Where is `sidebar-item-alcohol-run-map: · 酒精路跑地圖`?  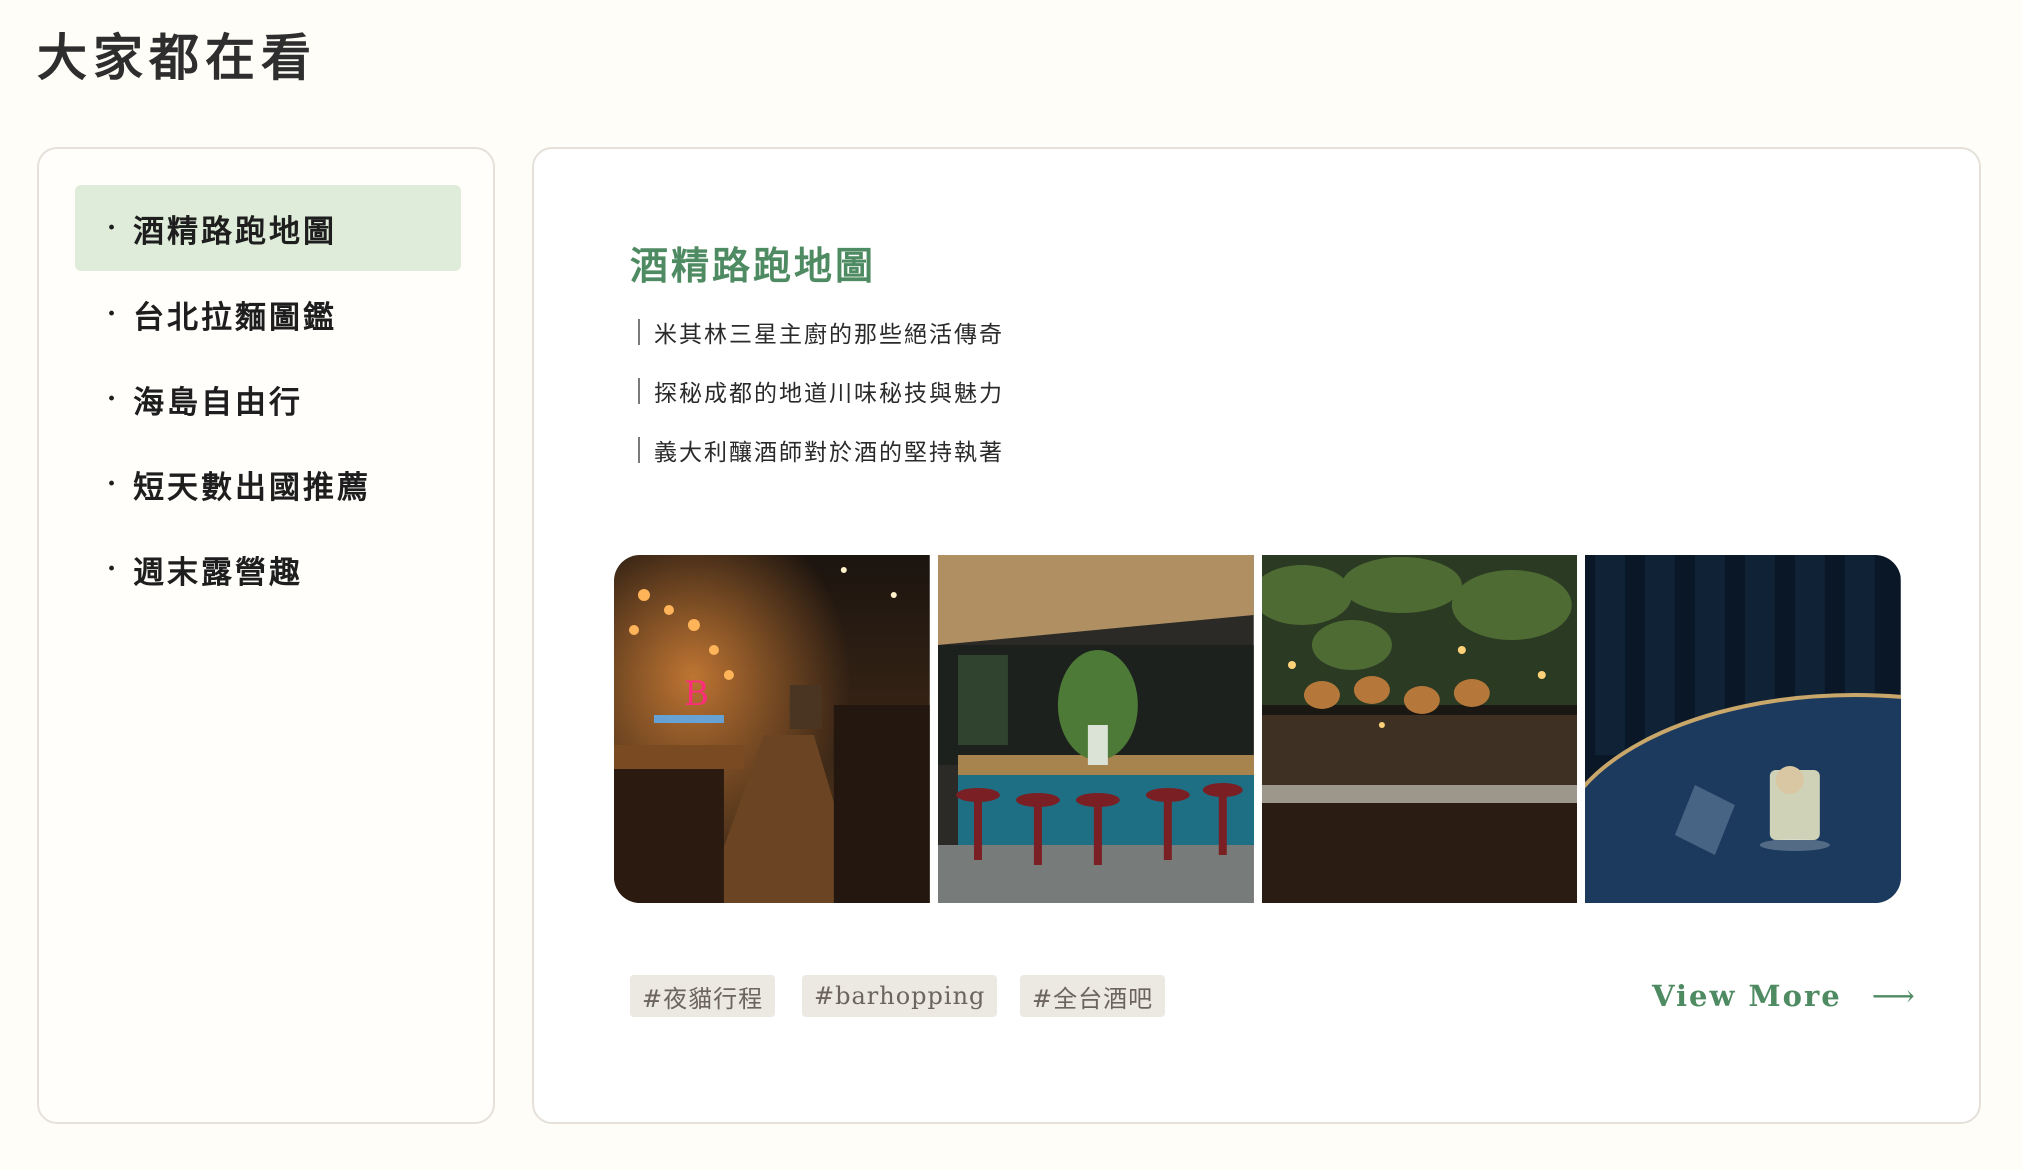 sidebar-item-alcohol-run-map: · 酒精路跑地圖 is located at coordinates (268, 228).